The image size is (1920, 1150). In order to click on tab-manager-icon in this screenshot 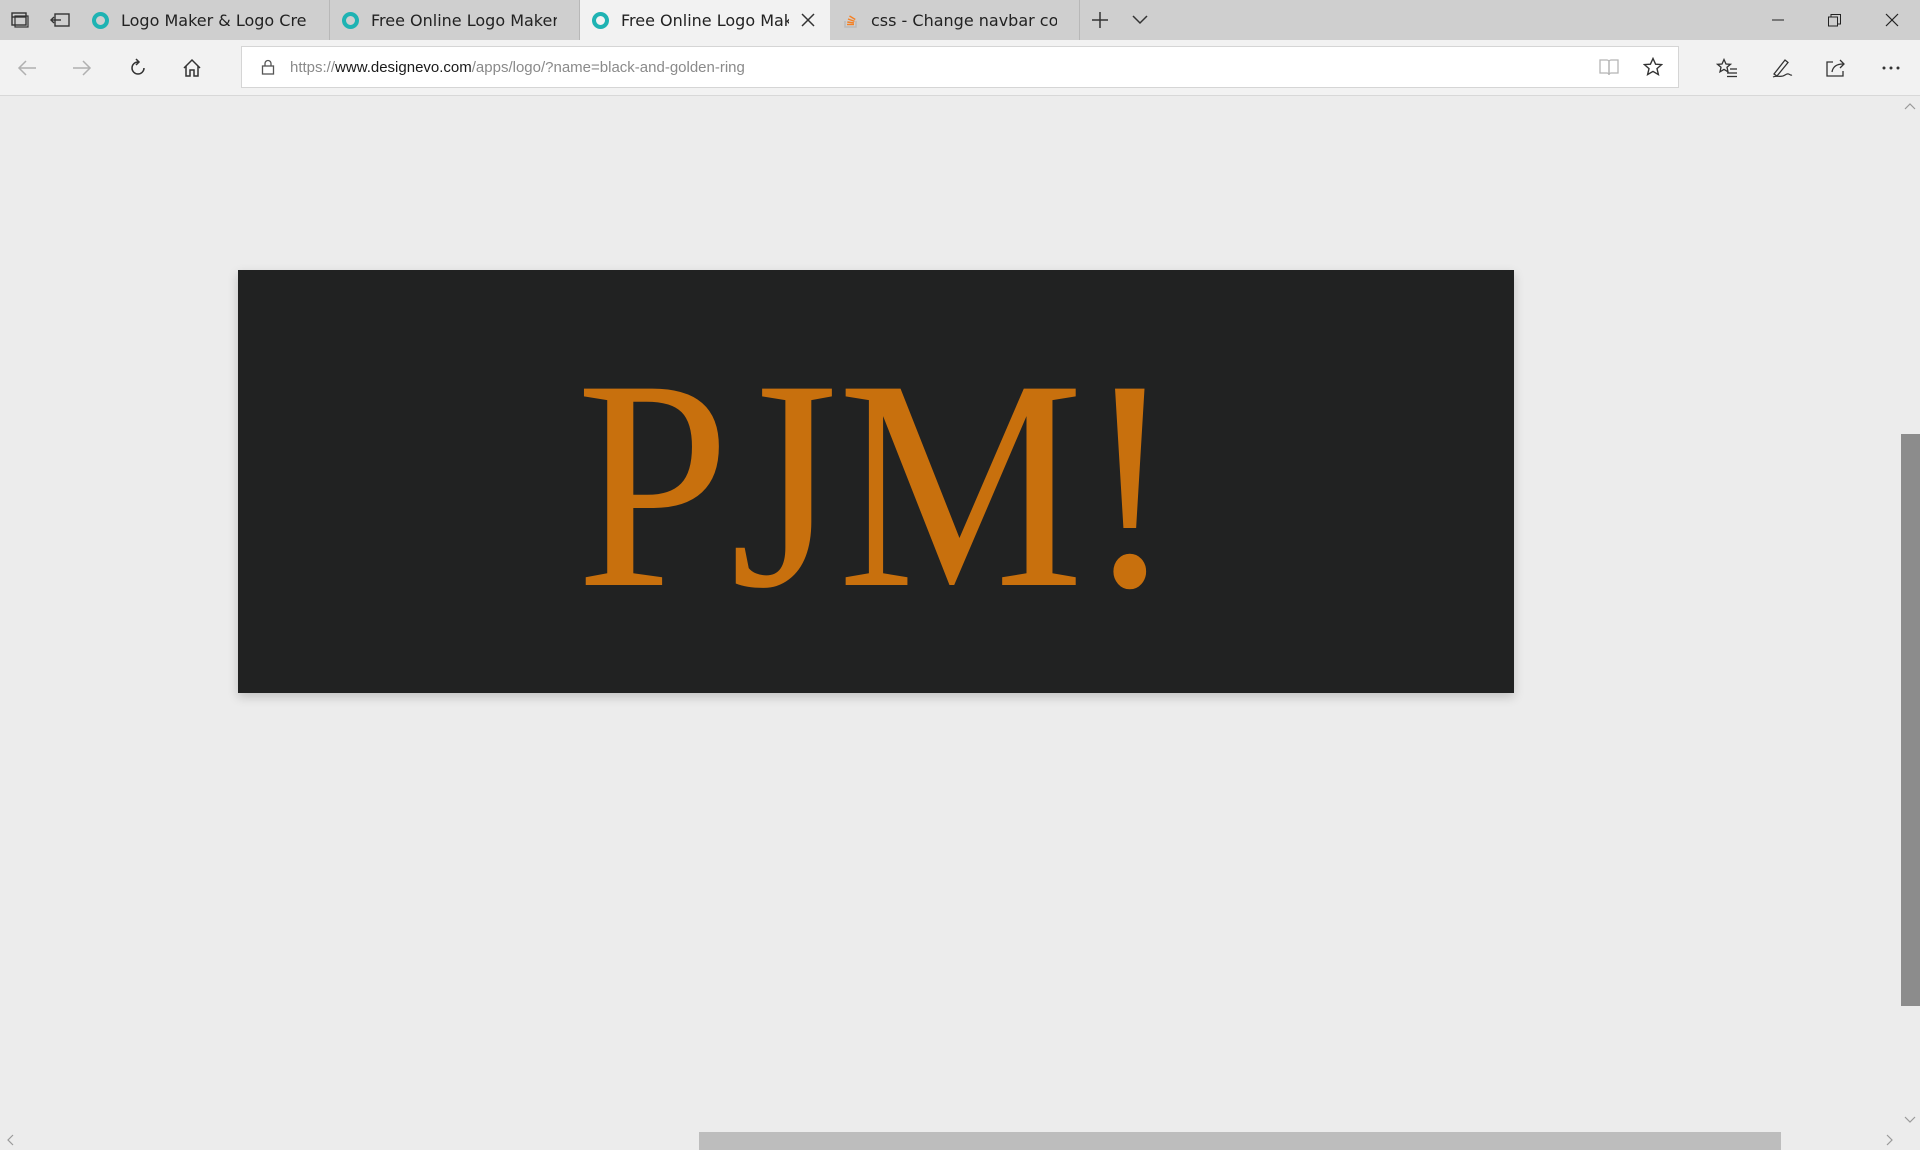, I will do `click(20, 20)`.